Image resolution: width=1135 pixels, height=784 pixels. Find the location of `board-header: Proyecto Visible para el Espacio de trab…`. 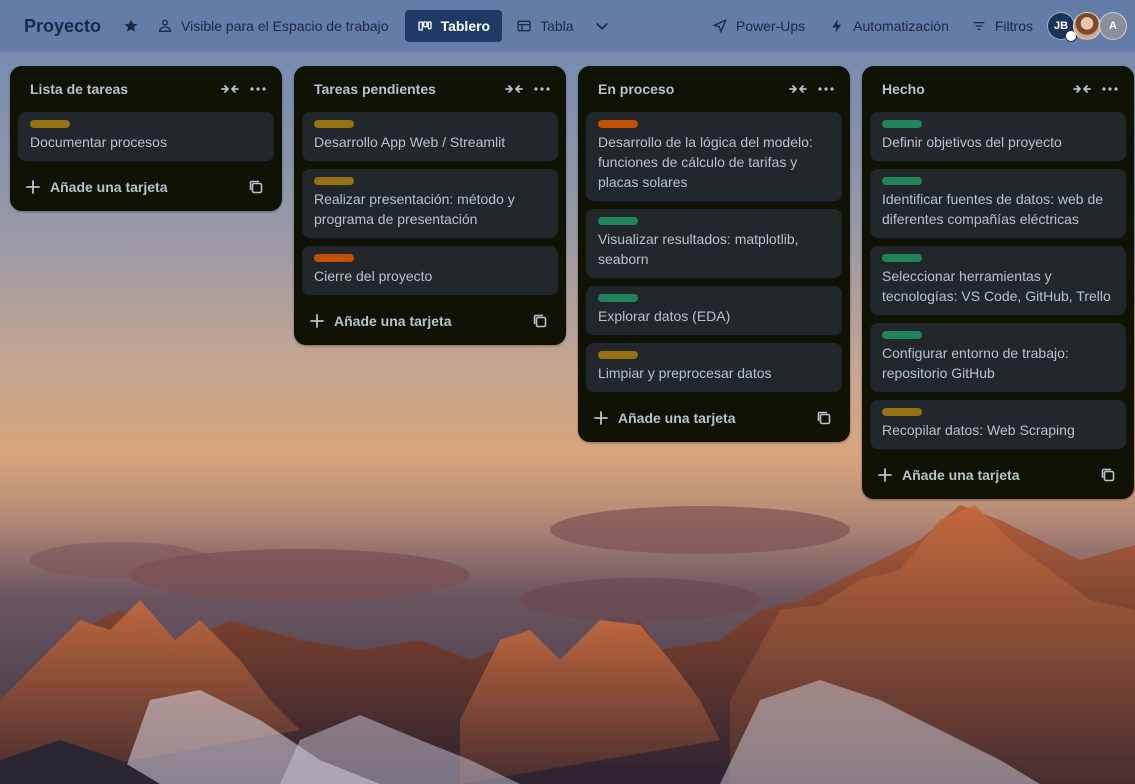

board-header: Proyecto Visible para el Espacio de trab… is located at coordinates (567, 26).